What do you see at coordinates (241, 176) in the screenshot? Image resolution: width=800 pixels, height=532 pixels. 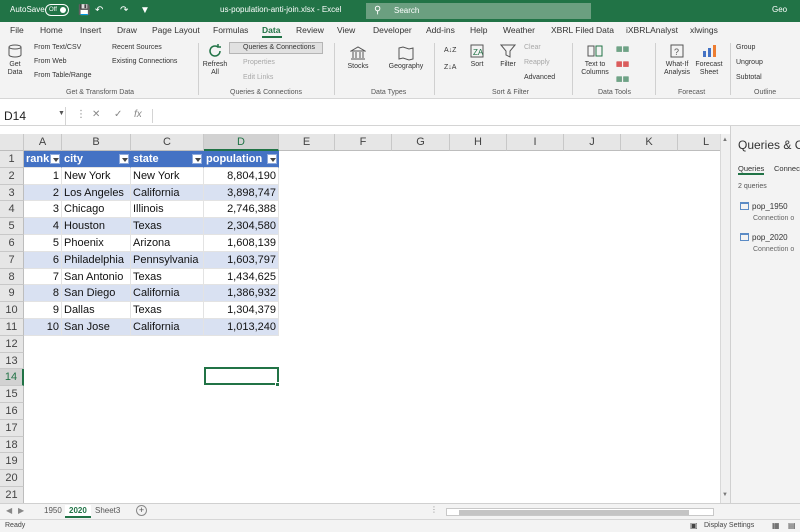 I see `table-cell: 8,804,190` at bounding box center [241, 176].